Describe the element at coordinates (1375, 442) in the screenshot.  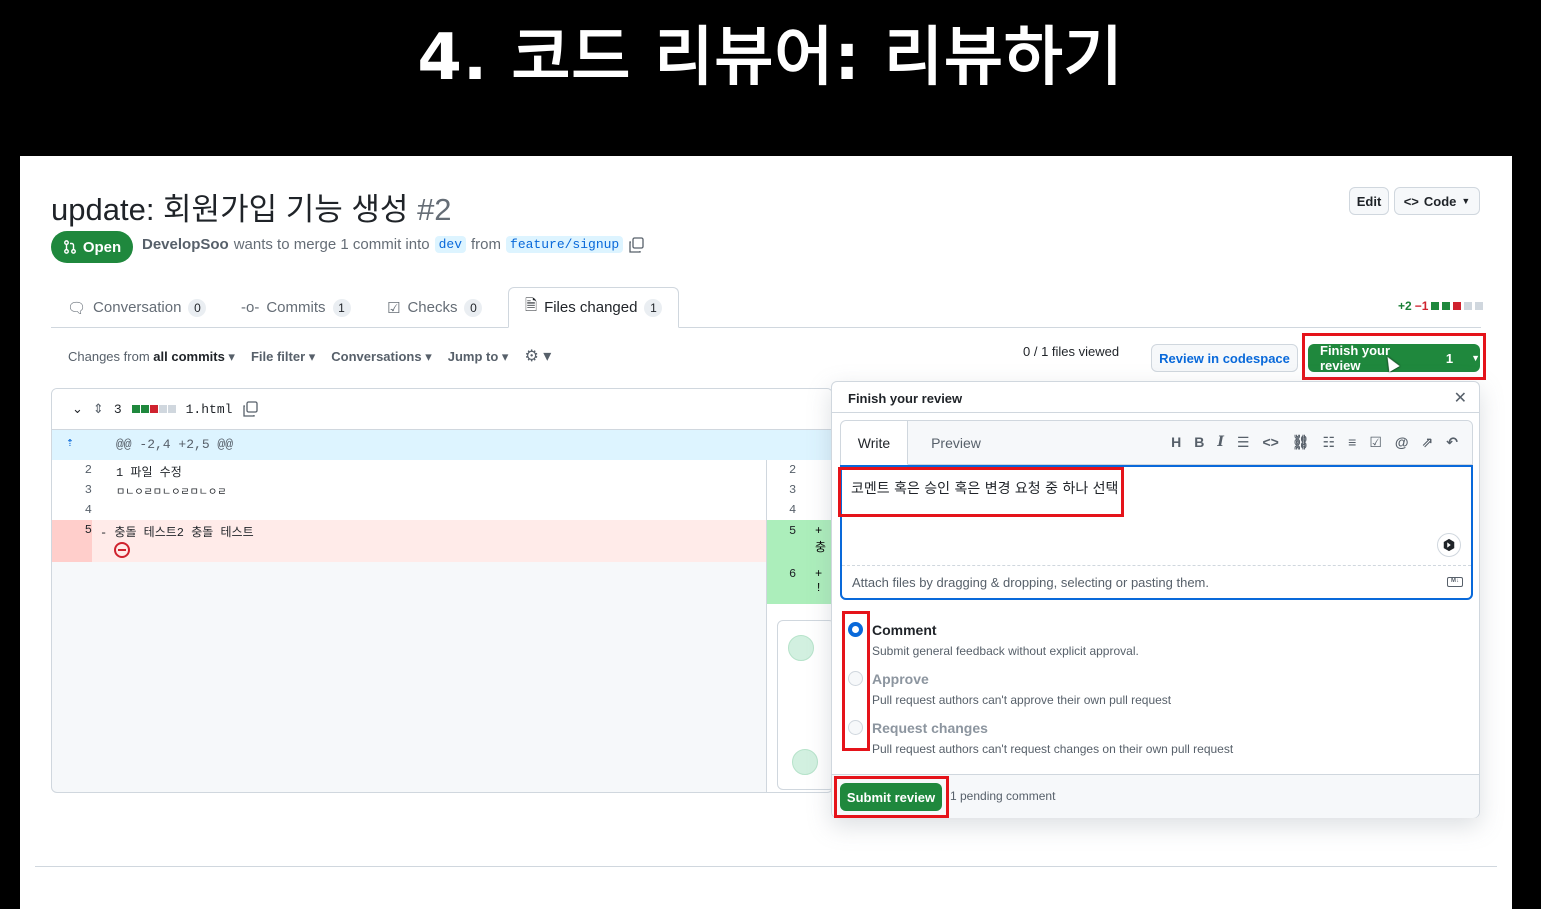
I see `task-list-icon: ☑` at that location.